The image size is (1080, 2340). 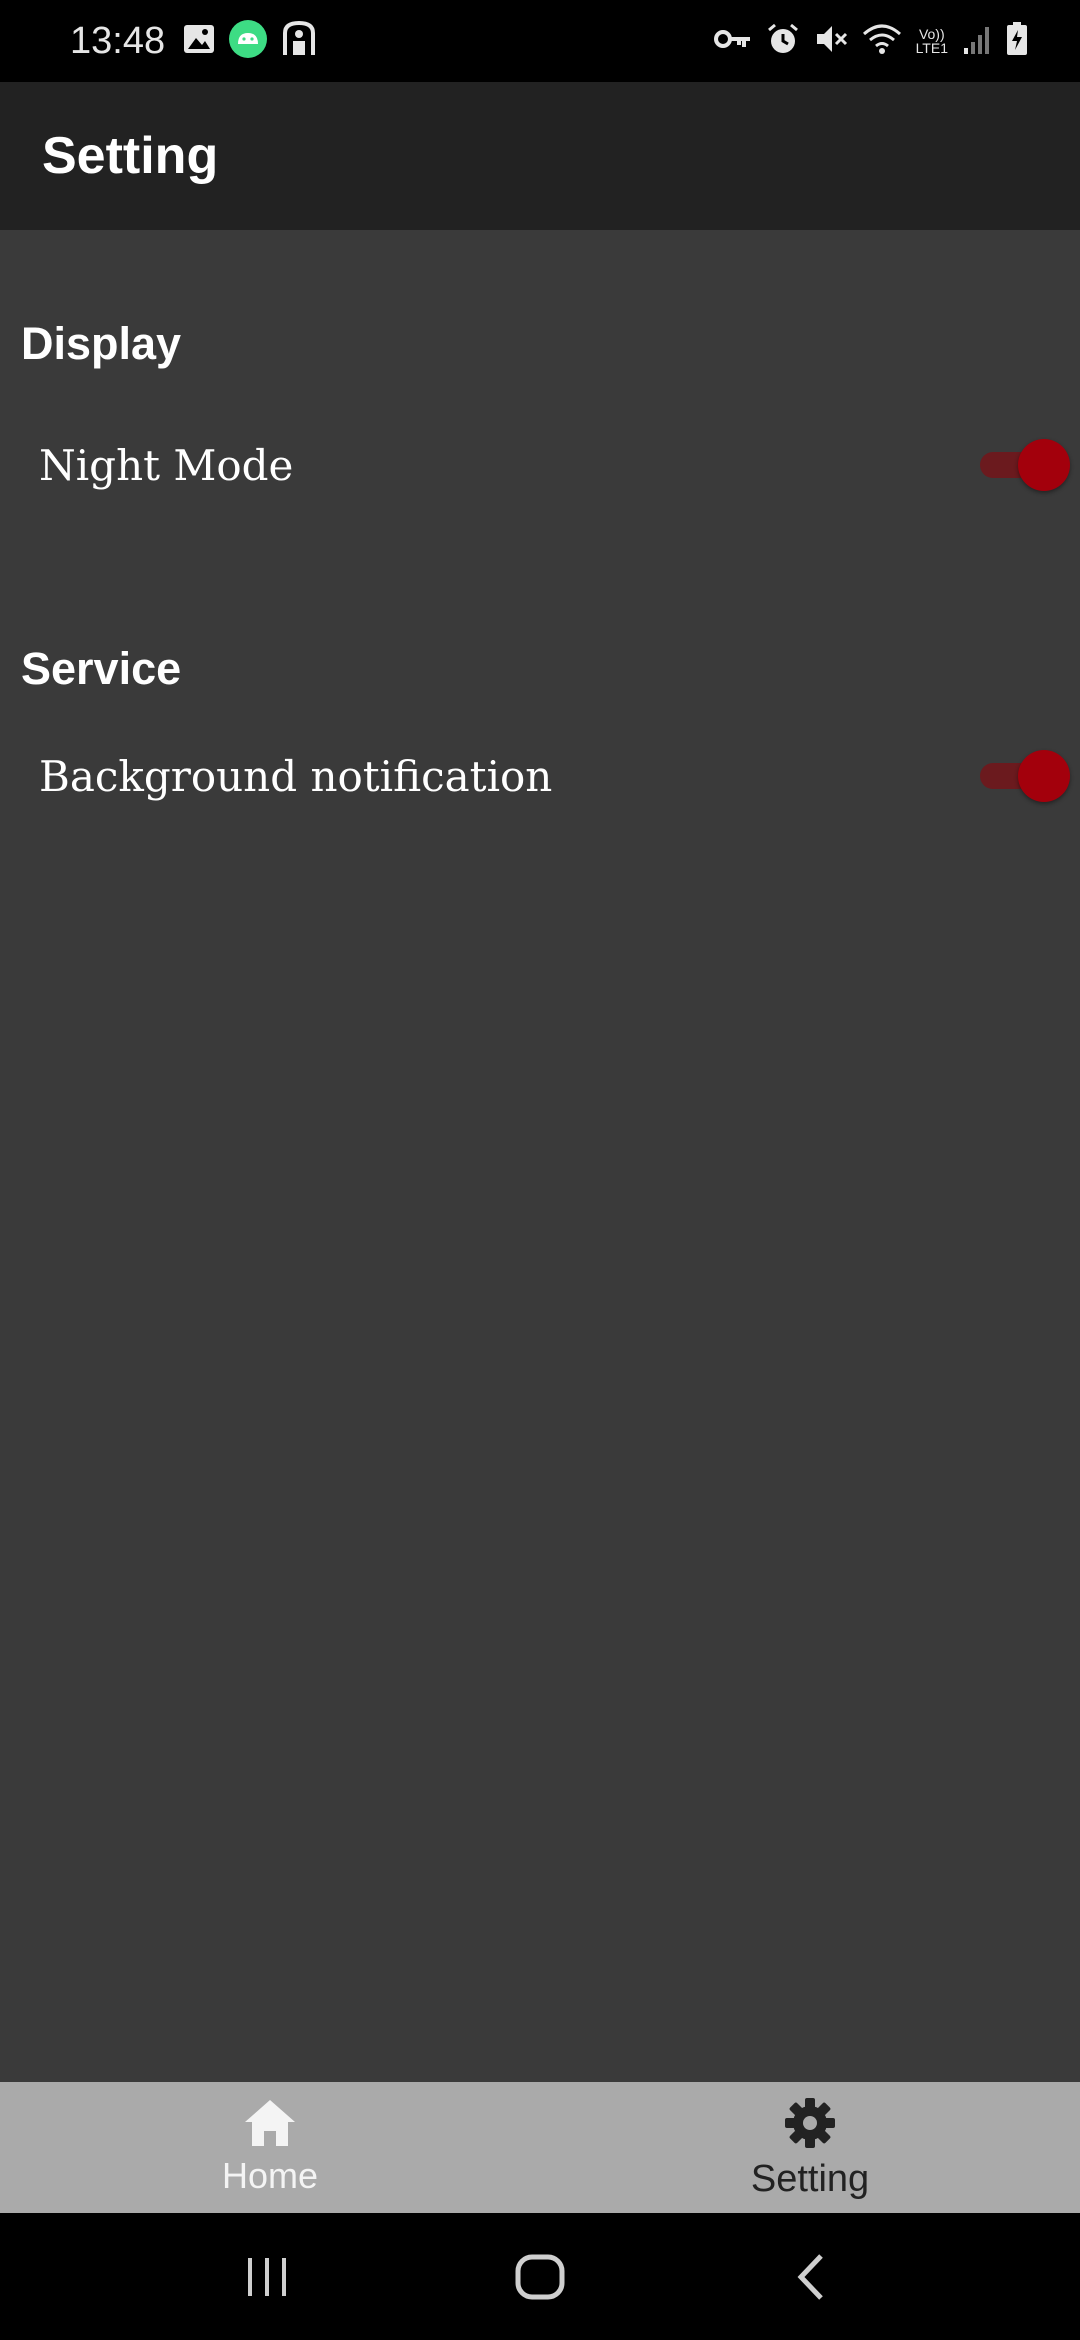 I want to click on status-icons-left, so click(x=250, y=41).